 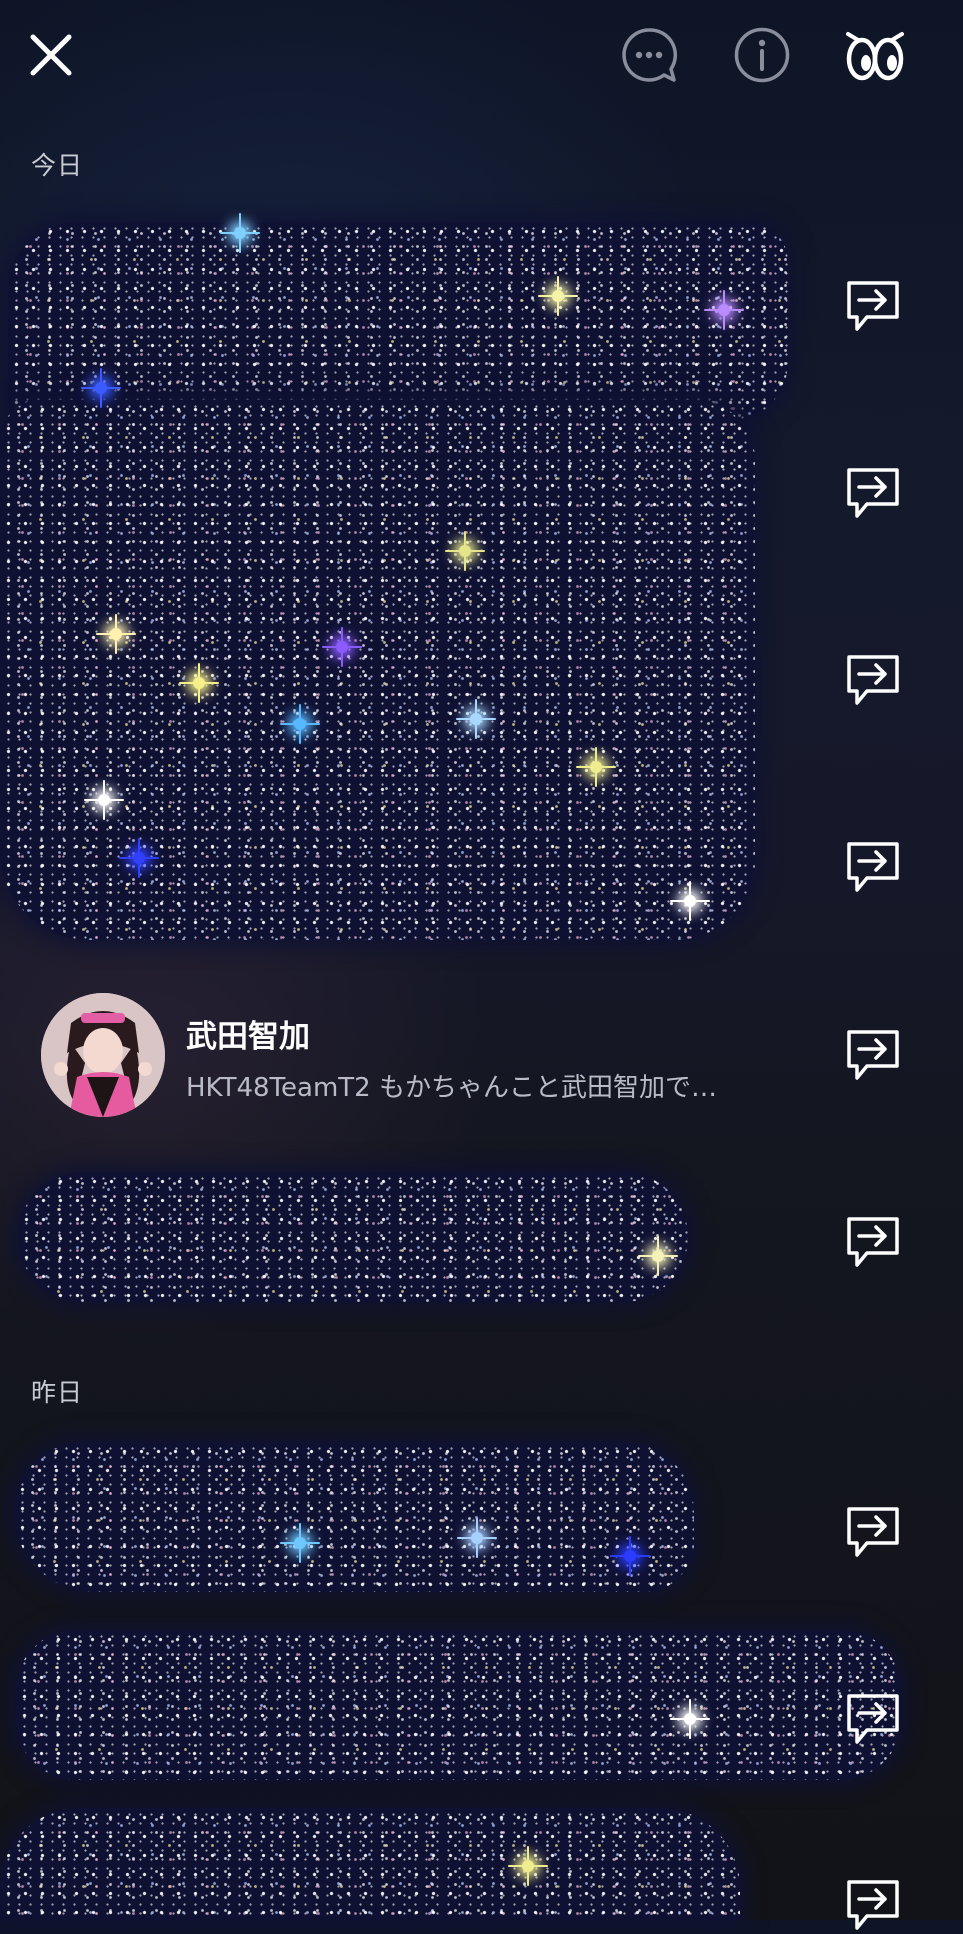 I want to click on info-icon, so click(x=762, y=55).